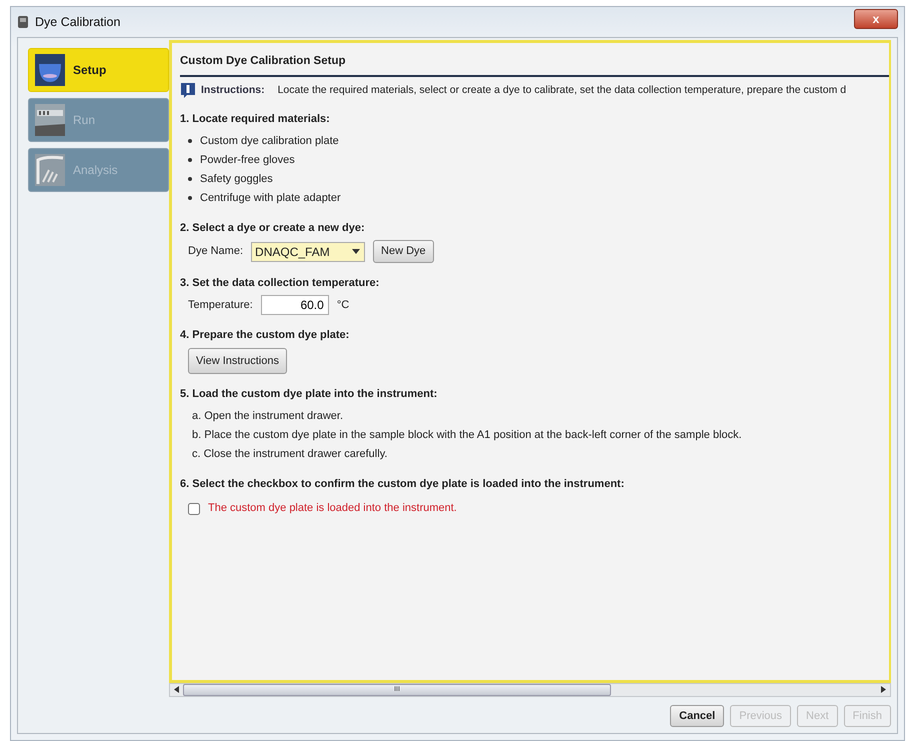 This screenshot has width=915, height=741. Describe the element at coordinates (270, 198) in the screenshot. I see `material-item: Centrifuge with plate adapter` at that location.